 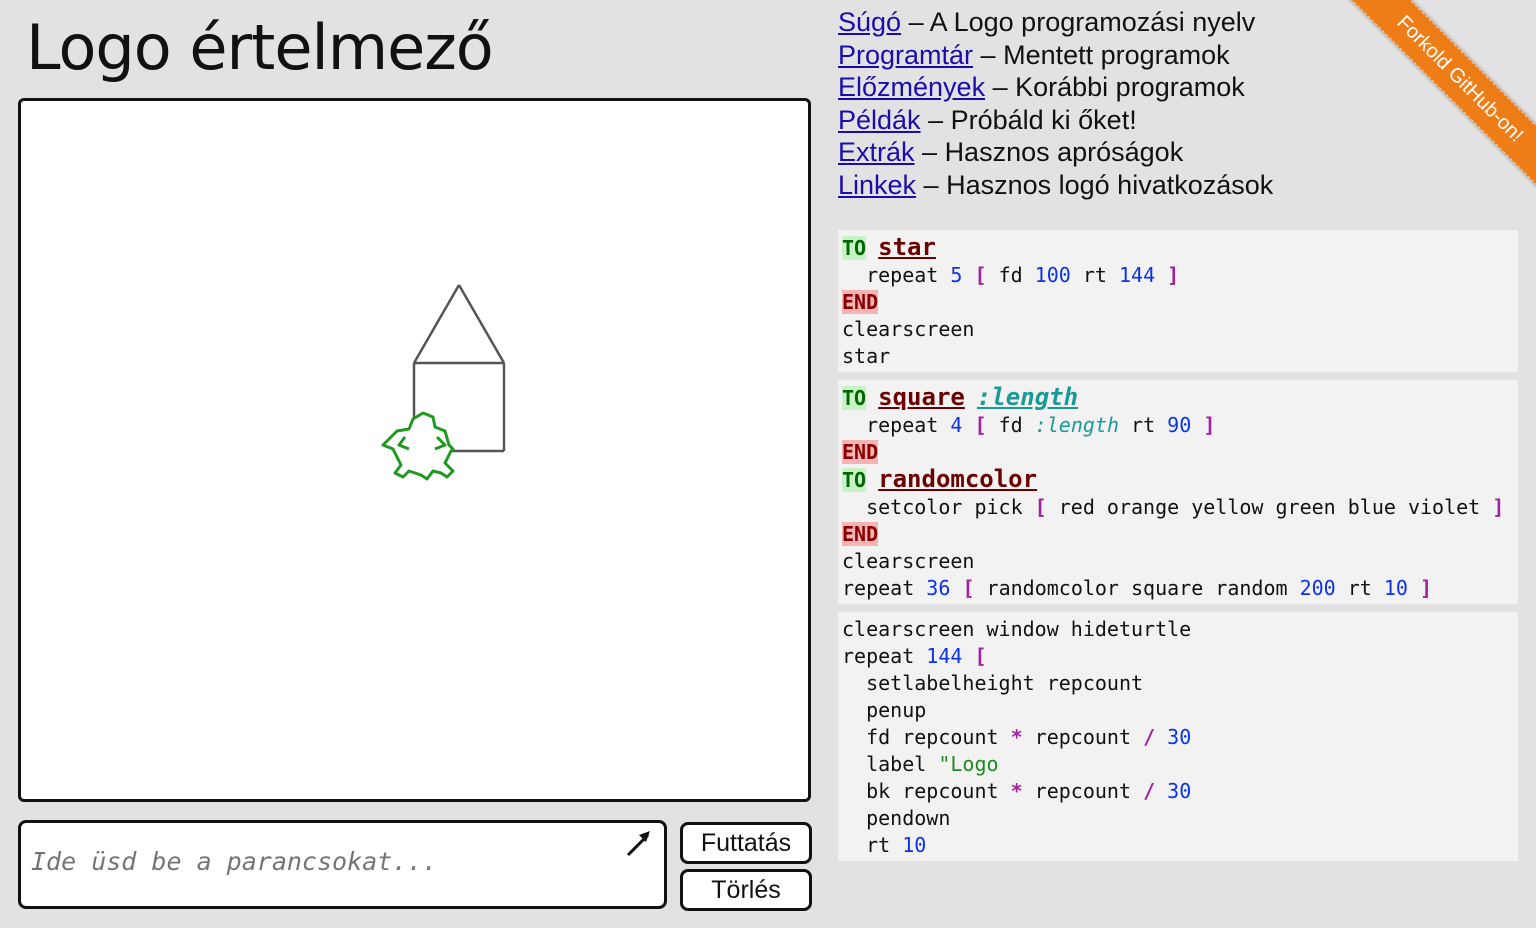 What do you see at coordinates (968, 764) in the screenshot?
I see `code-token: "Logo` at bounding box center [968, 764].